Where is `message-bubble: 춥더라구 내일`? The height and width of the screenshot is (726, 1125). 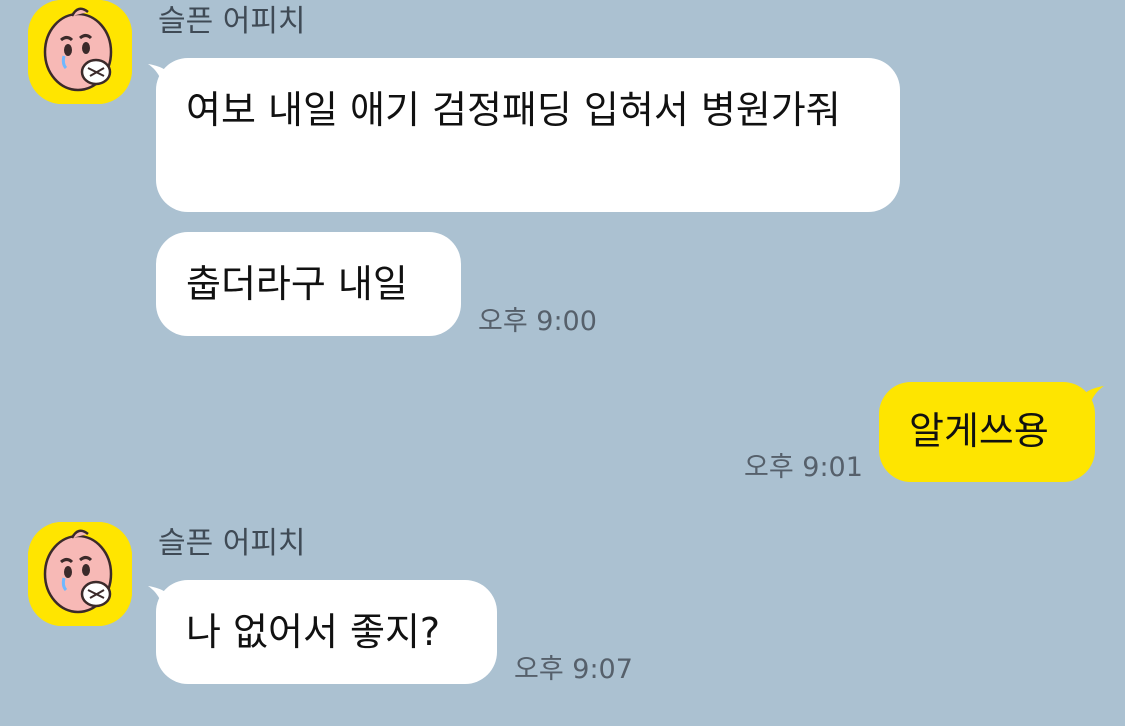
message-bubble: 춥더라구 내일 is located at coordinates (308, 284).